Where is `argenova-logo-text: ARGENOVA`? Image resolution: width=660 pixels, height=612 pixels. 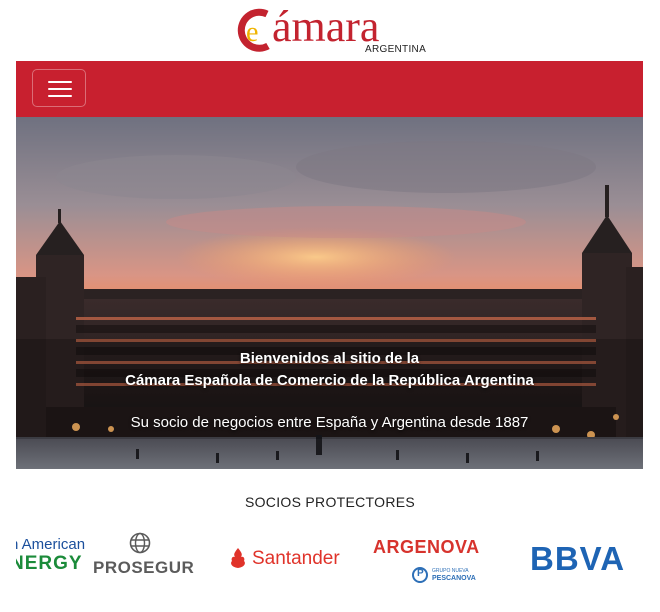 argenova-logo-text: ARGENOVA is located at coordinates (426, 547).